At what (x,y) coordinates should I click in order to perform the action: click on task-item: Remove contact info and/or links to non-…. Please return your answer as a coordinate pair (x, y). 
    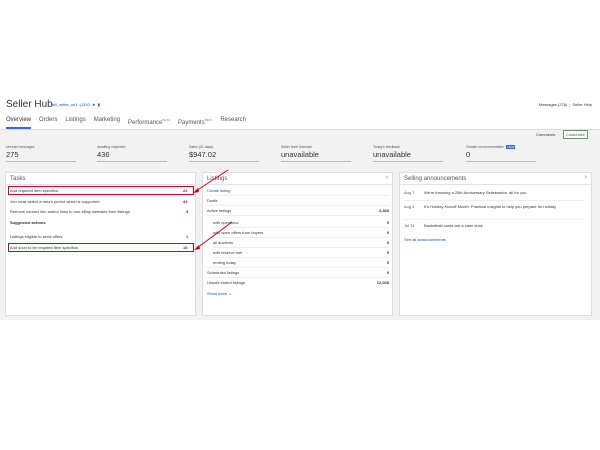
    Looking at the image, I should click on (70, 211).